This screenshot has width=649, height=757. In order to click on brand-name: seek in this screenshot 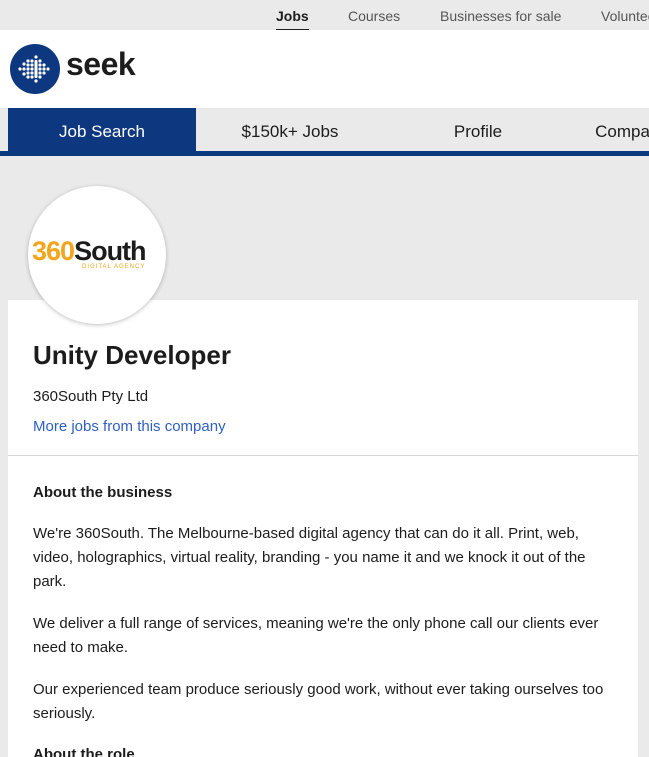, I will do `click(101, 64)`.